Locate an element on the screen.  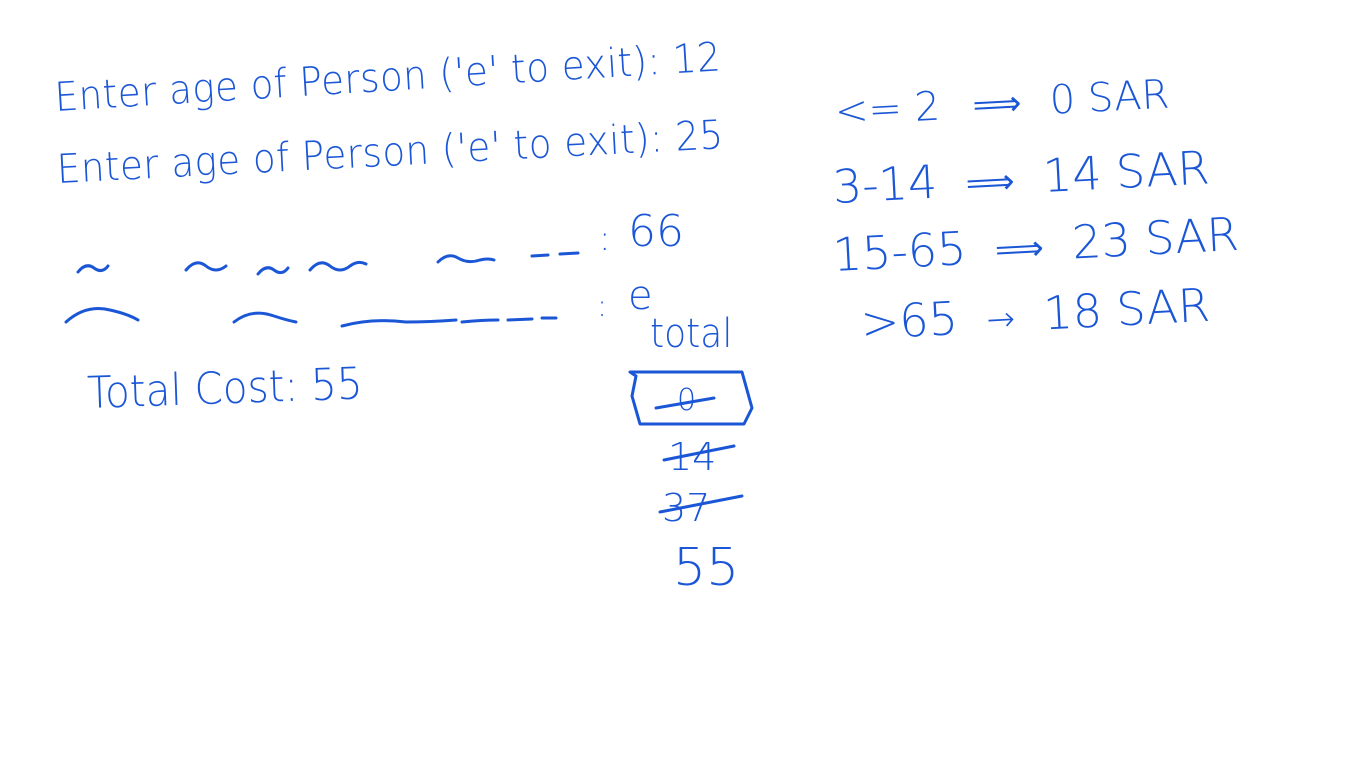
arrow-icon: → is located at coordinates (1001, 319).